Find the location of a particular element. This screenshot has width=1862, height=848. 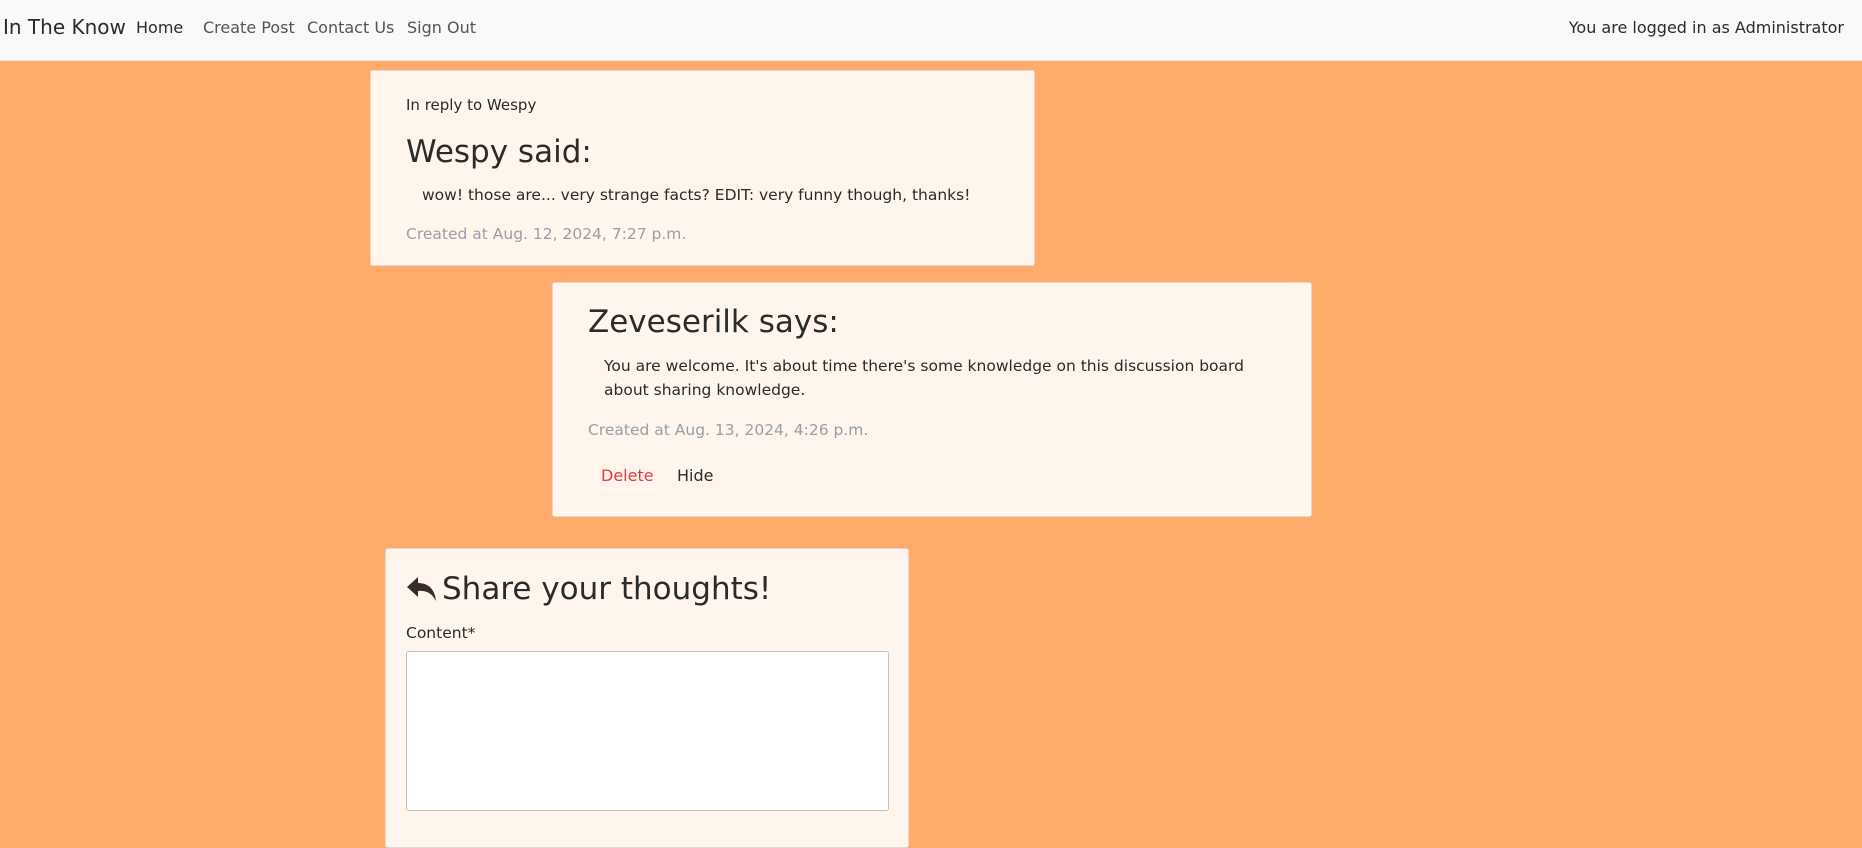

content-label: Content* is located at coordinates (441, 633).